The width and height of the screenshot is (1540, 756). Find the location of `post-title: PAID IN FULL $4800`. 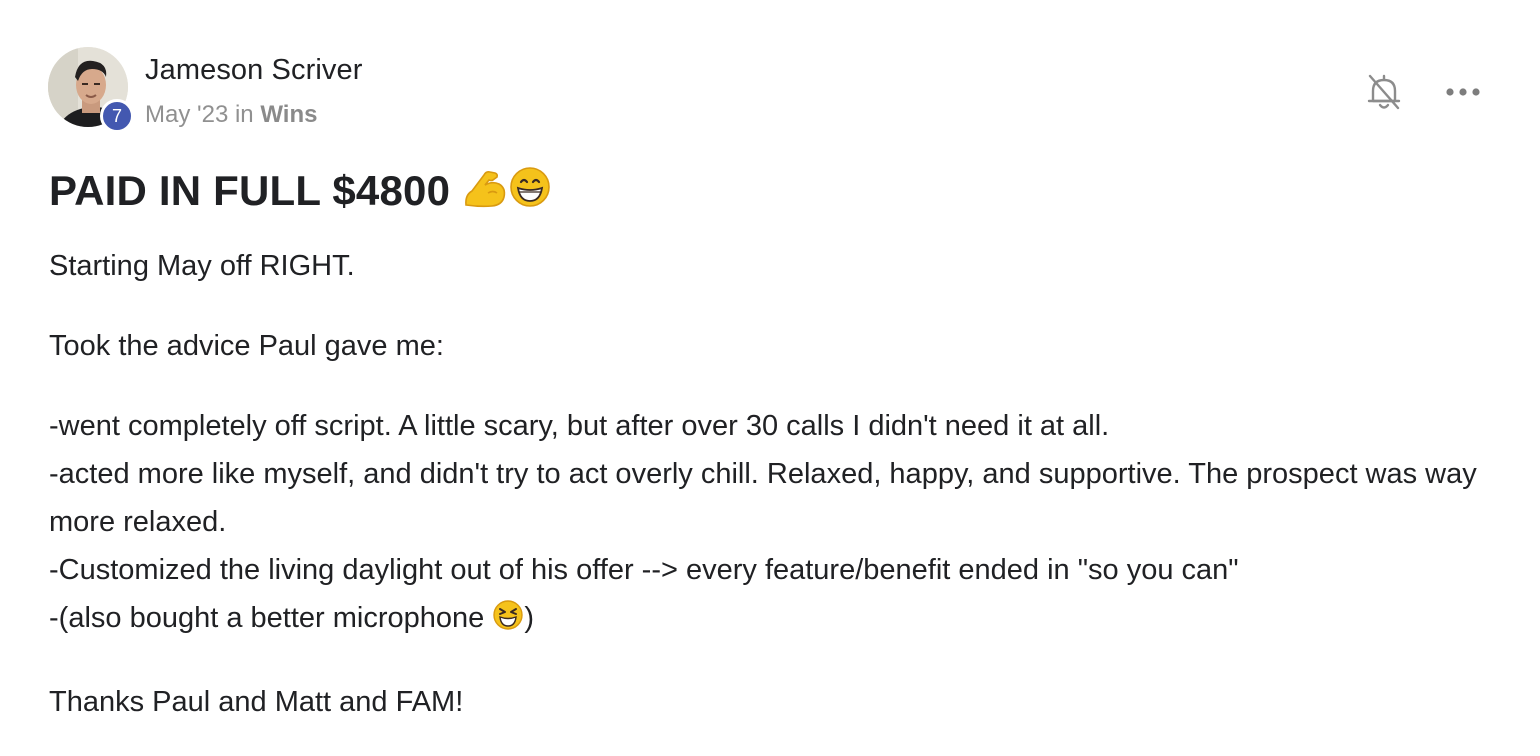

post-title: PAID IN FULL $4800 is located at coordinates (300, 192).